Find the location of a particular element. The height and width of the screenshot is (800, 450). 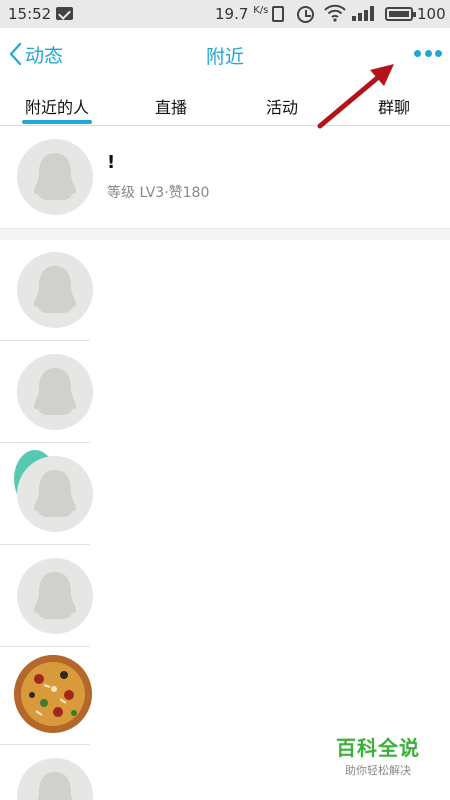

person-name: ! is located at coordinates (111, 162).